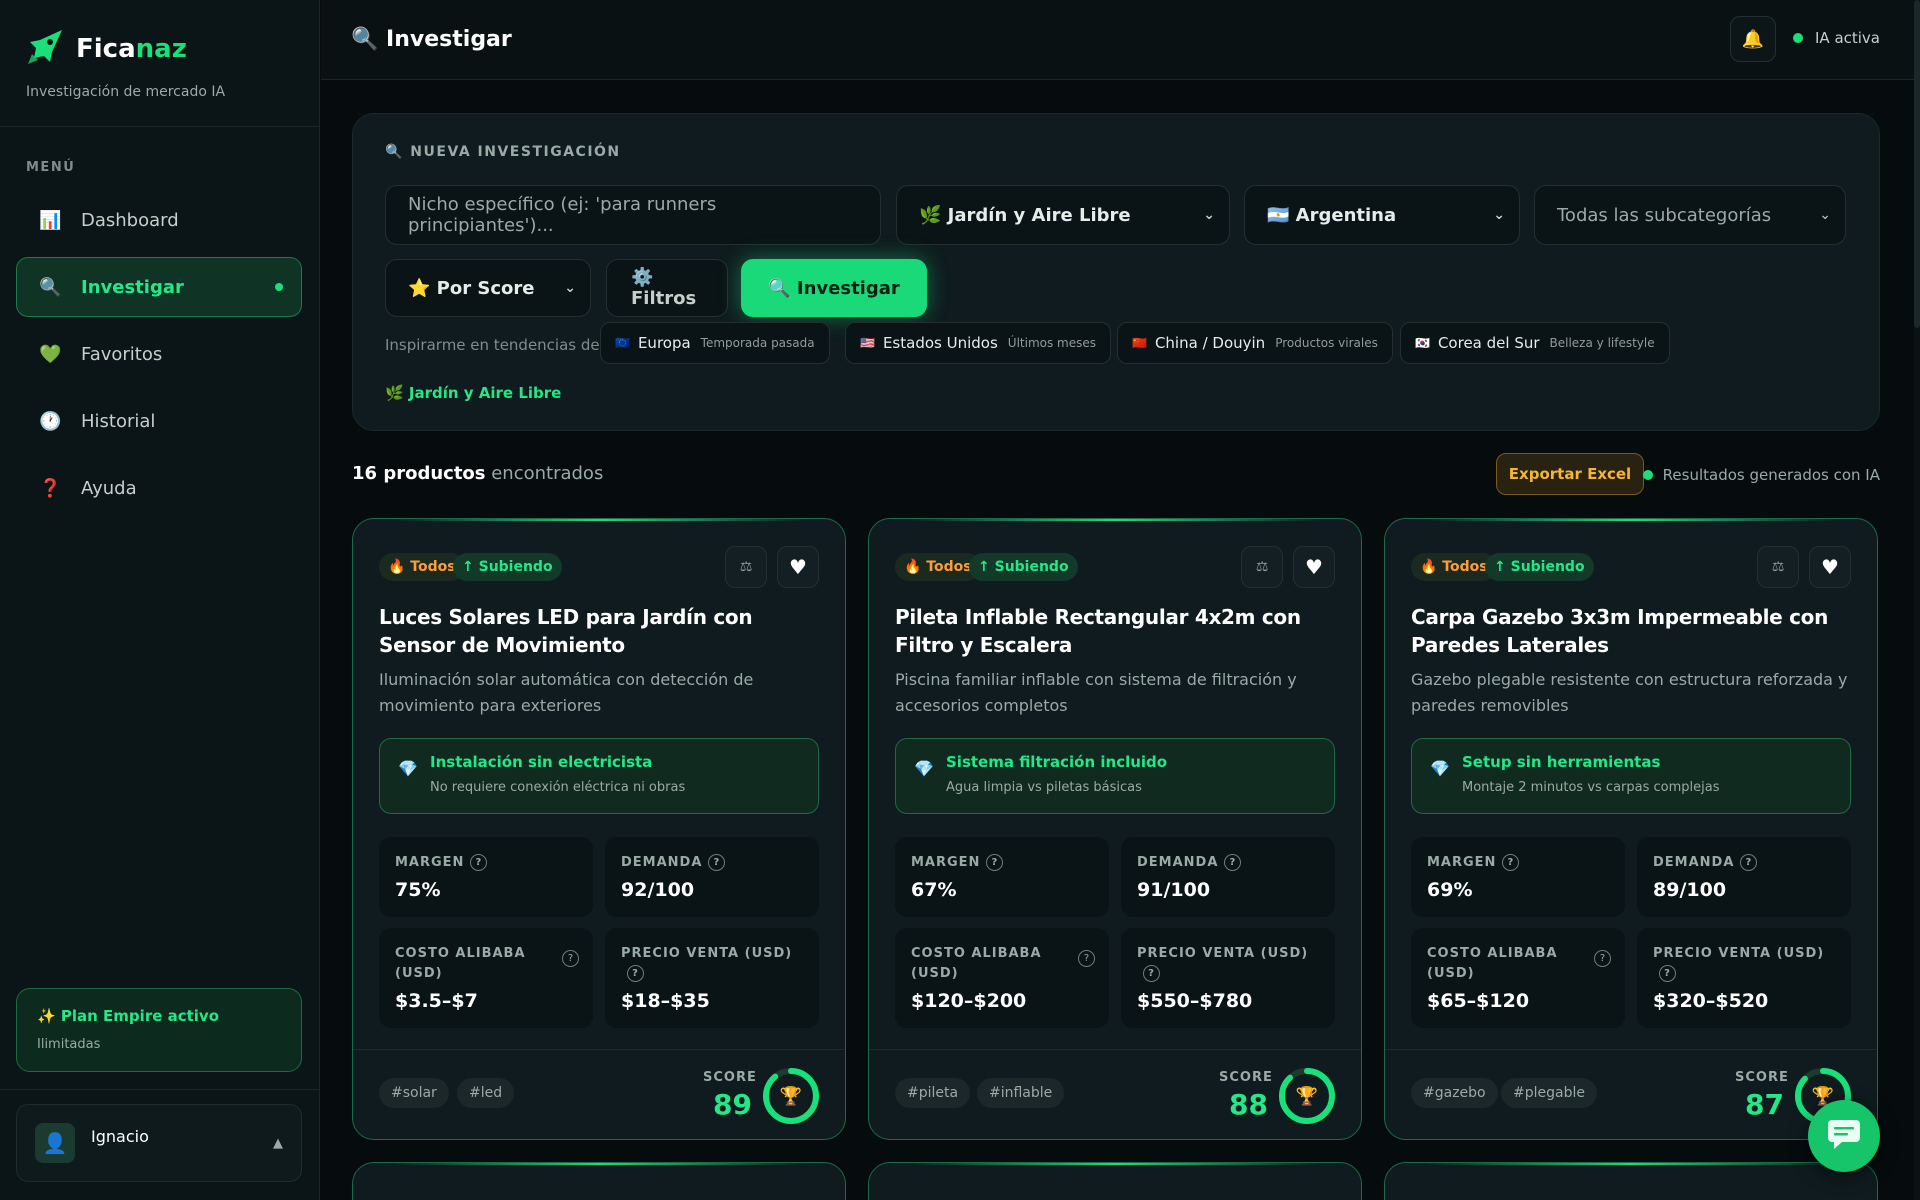  I want to click on metric-margin: MARGEN? 69%, so click(1518, 877).